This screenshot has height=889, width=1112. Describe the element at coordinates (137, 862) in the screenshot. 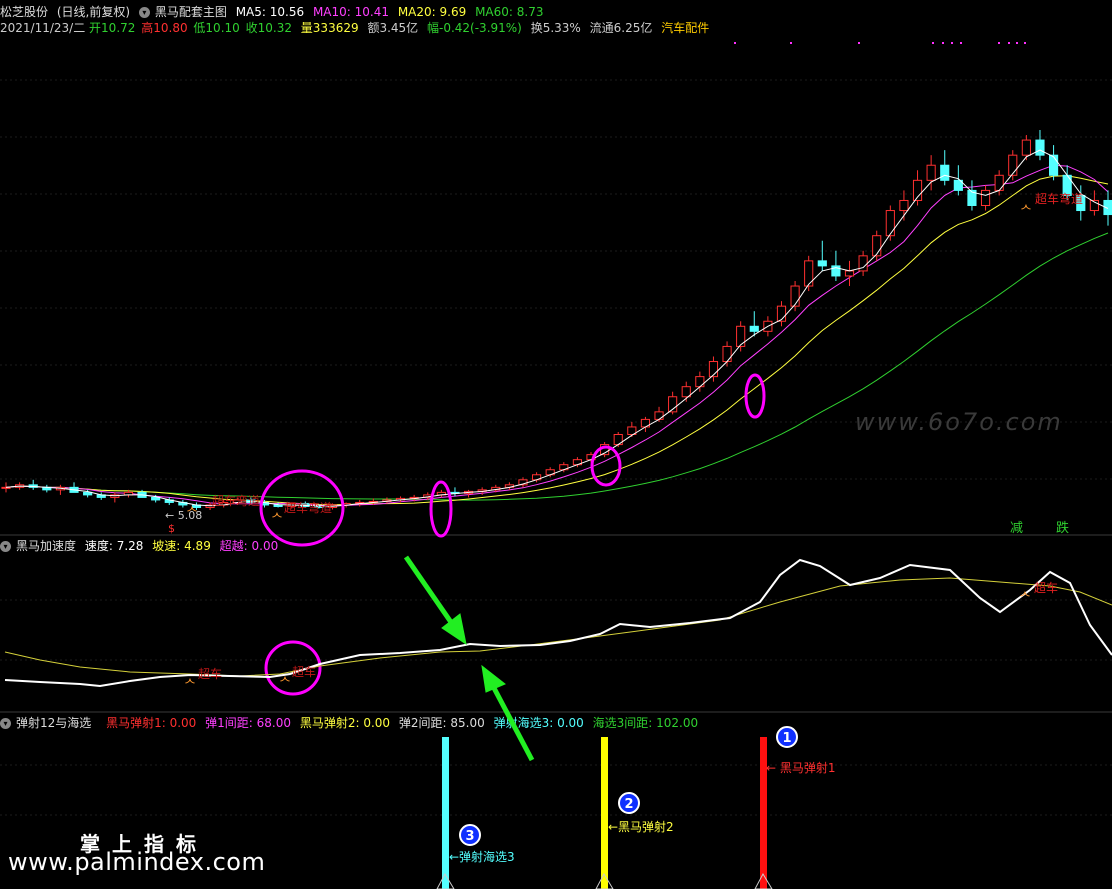

I see `watermark-site: www.palmindex.com` at that location.